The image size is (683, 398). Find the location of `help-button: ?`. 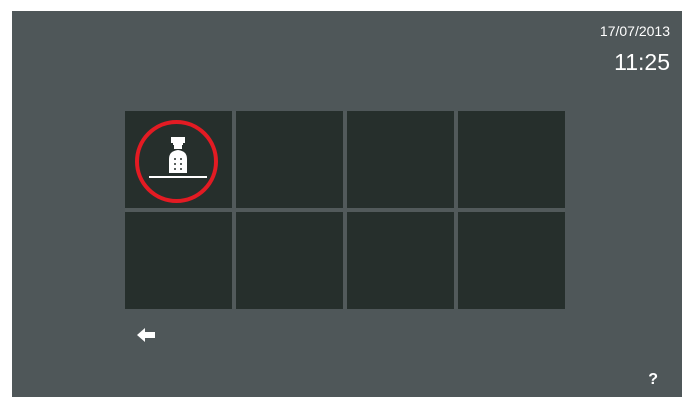

help-button: ? is located at coordinates (653, 380).